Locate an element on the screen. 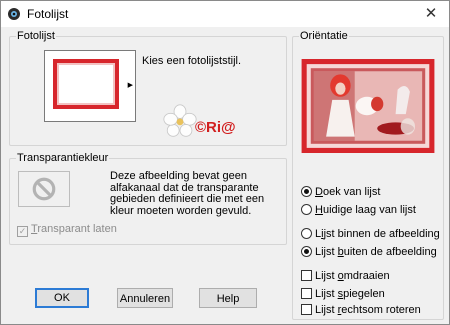  frame-preview-image is located at coordinates (368, 106).